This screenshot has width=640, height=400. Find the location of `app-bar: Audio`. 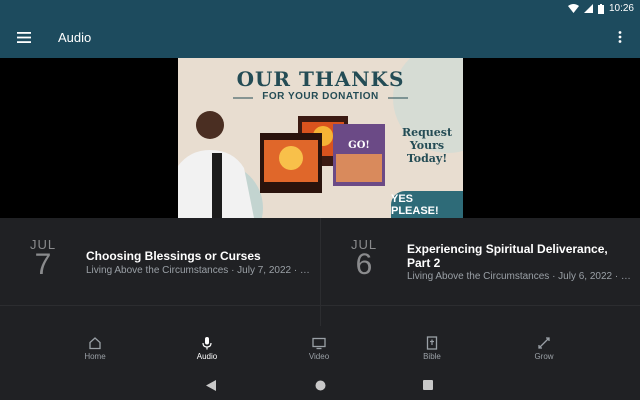

app-bar: Audio is located at coordinates (320, 37).